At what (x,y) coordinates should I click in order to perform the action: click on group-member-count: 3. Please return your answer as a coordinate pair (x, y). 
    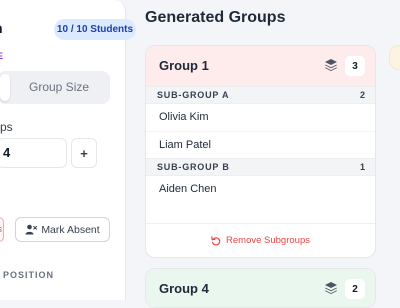
    Looking at the image, I should click on (355, 66).